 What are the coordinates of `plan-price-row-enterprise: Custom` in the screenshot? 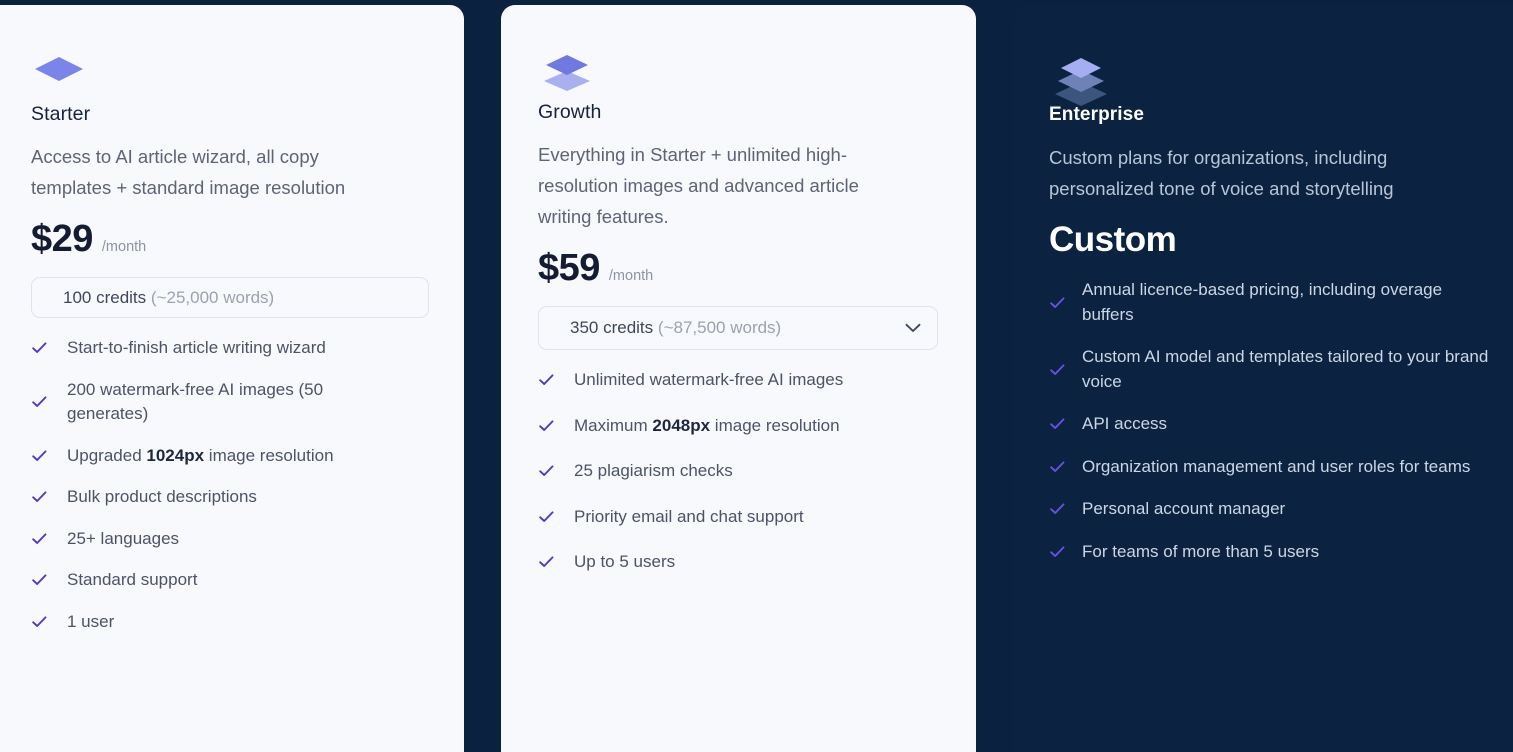 It's located at (1281, 240).